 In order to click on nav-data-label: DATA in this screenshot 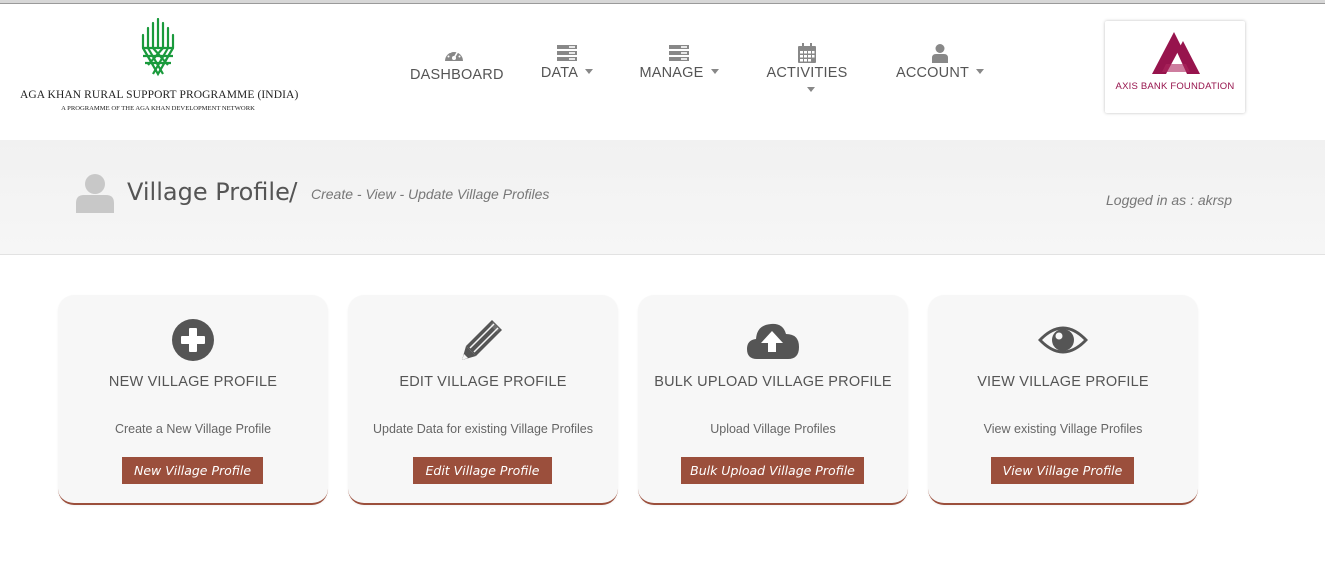, I will do `click(559, 73)`.